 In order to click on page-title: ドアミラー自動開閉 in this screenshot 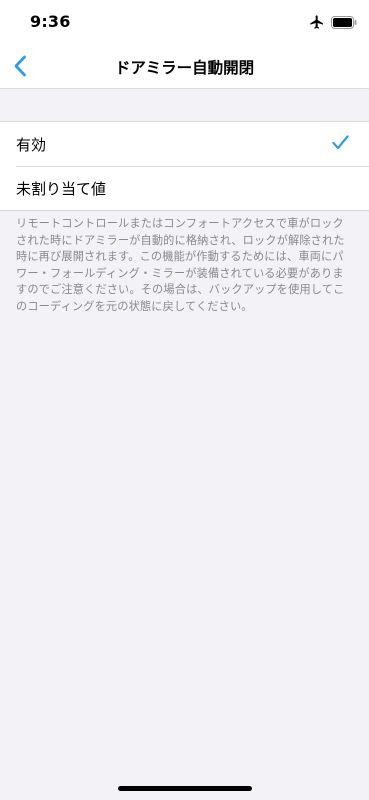, I will do `click(184, 68)`.